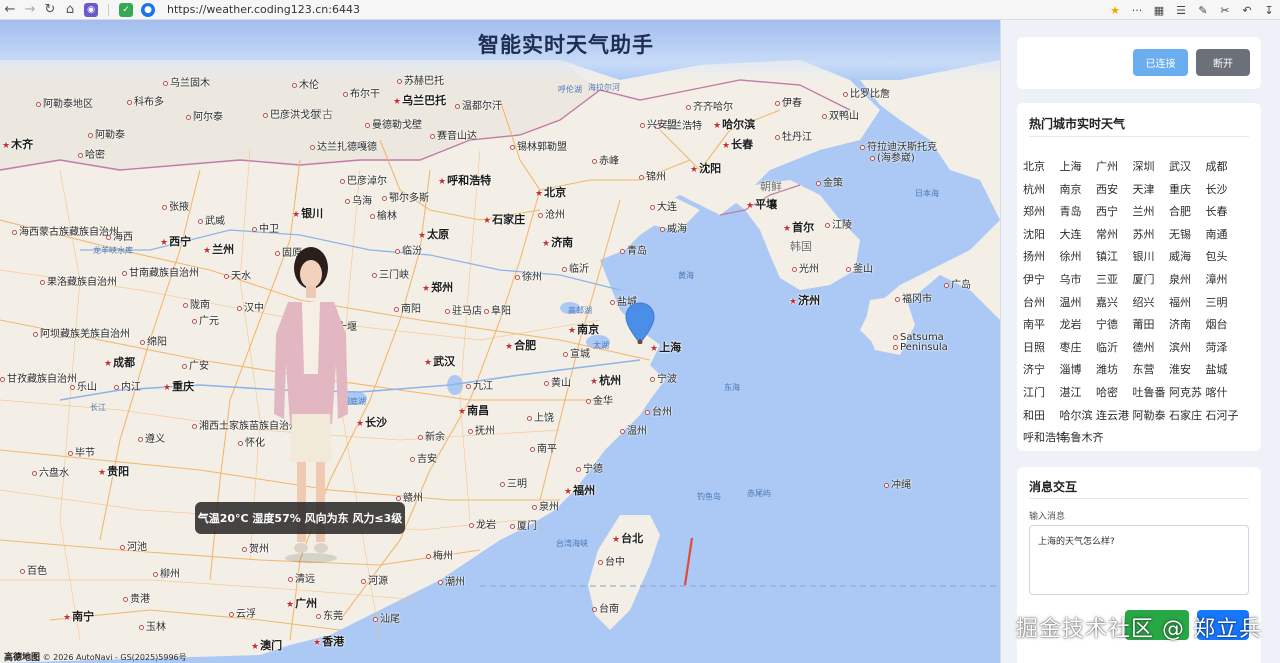  What do you see at coordinates (1149, 212) in the screenshot?
I see `city-link: 兰州` at bounding box center [1149, 212].